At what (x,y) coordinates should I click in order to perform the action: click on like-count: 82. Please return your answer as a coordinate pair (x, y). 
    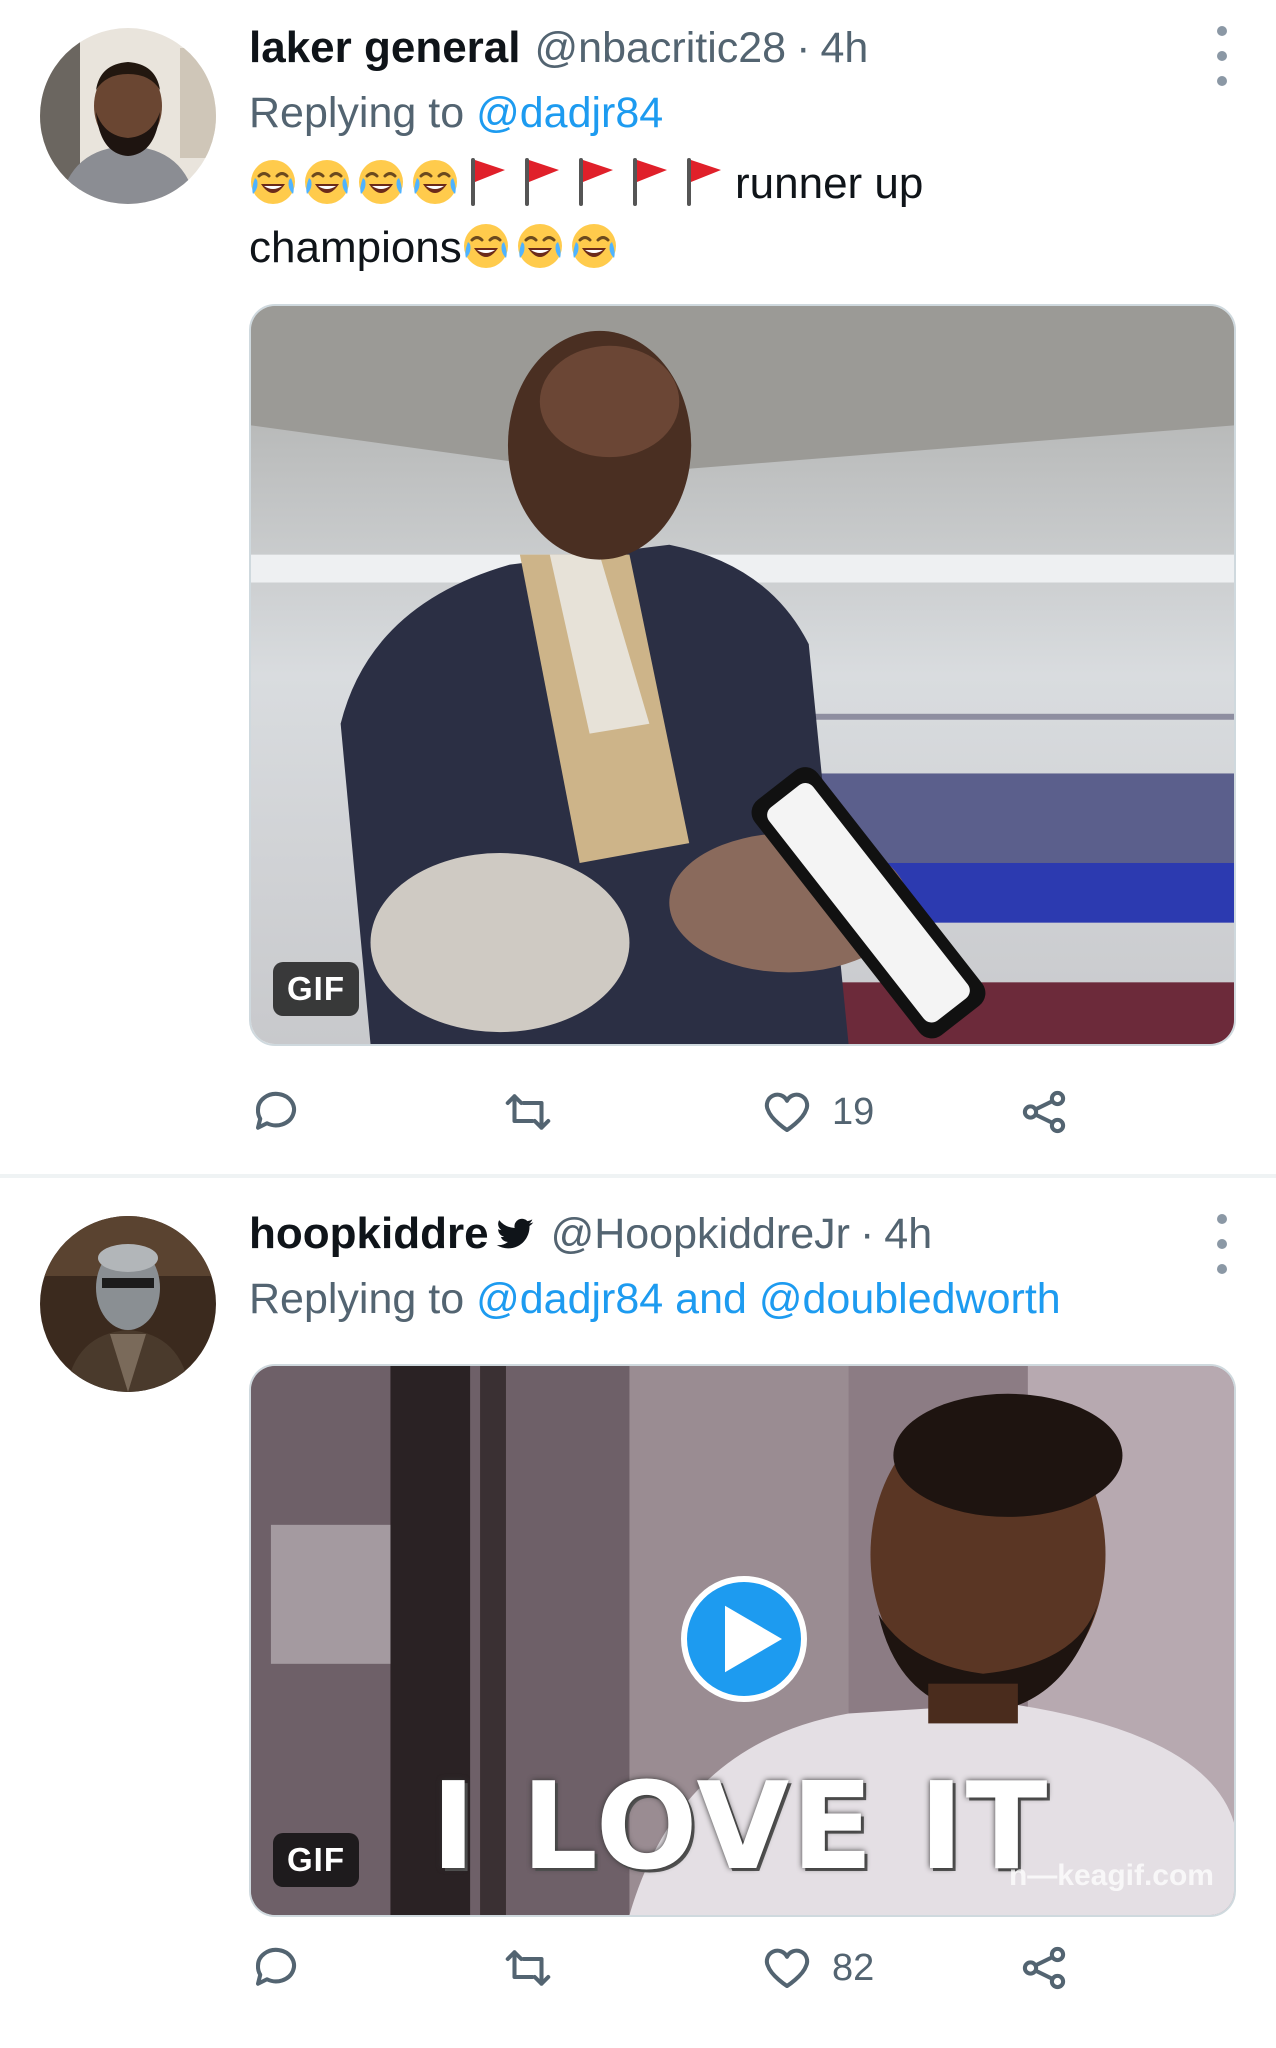
    Looking at the image, I should click on (853, 1967).